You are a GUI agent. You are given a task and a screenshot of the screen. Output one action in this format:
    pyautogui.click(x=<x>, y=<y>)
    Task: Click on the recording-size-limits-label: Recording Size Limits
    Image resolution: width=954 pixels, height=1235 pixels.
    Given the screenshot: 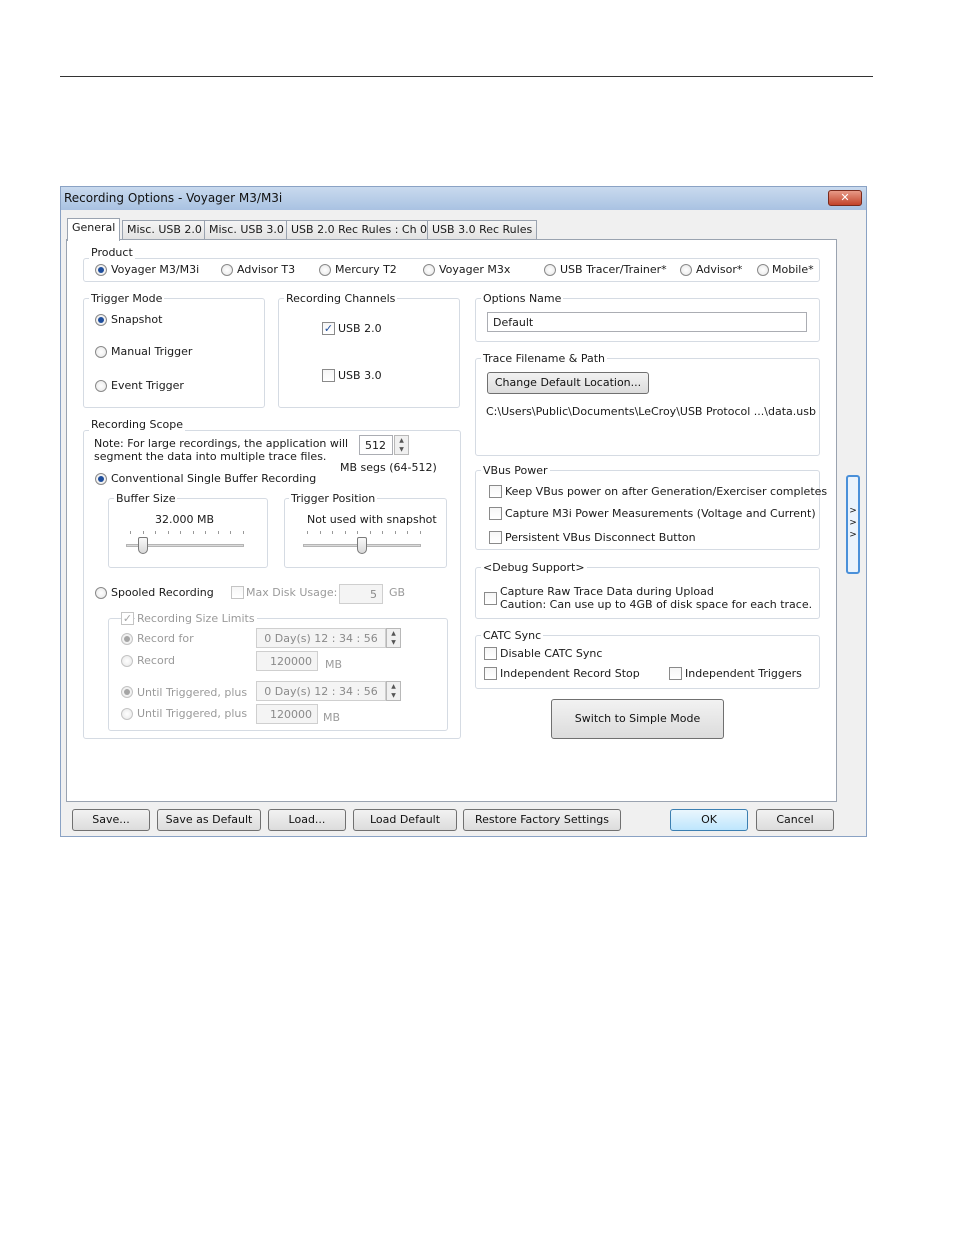 What is the action you would take?
    pyautogui.click(x=196, y=618)
    